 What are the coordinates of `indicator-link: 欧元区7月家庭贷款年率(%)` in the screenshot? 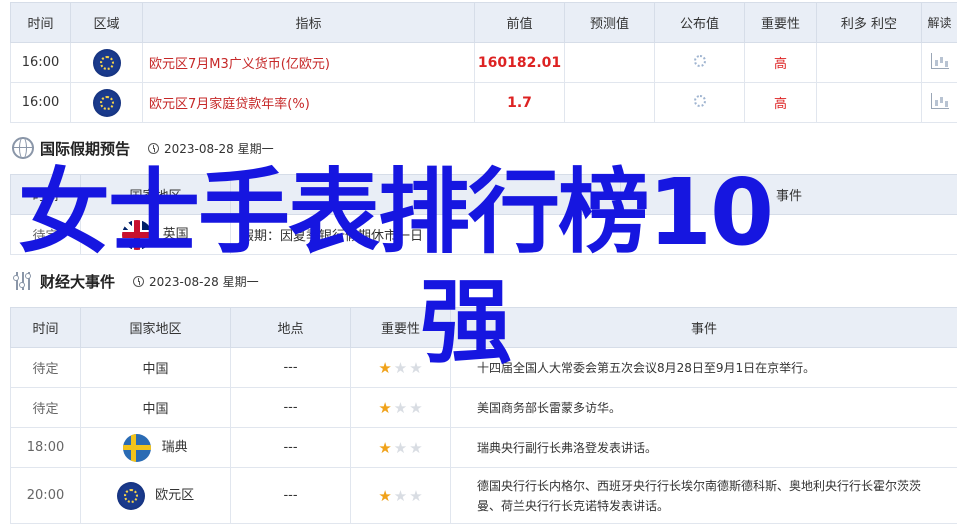 It's located at (308, 102).